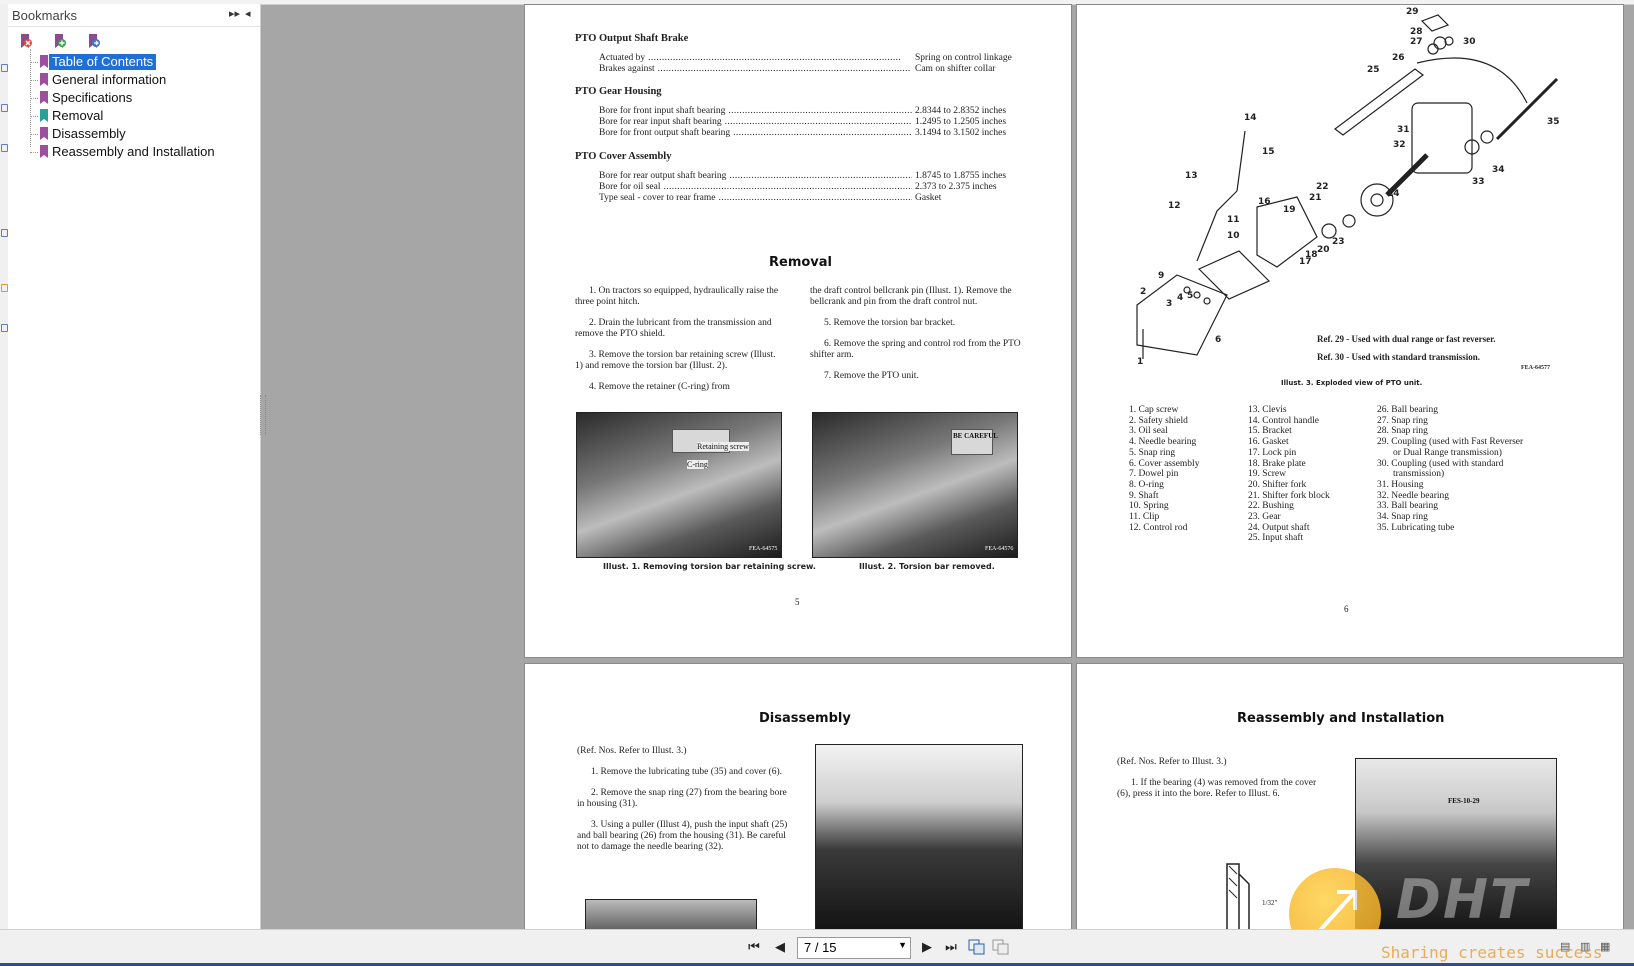  I want to click on bearing-diagram, so click(1238, 898).